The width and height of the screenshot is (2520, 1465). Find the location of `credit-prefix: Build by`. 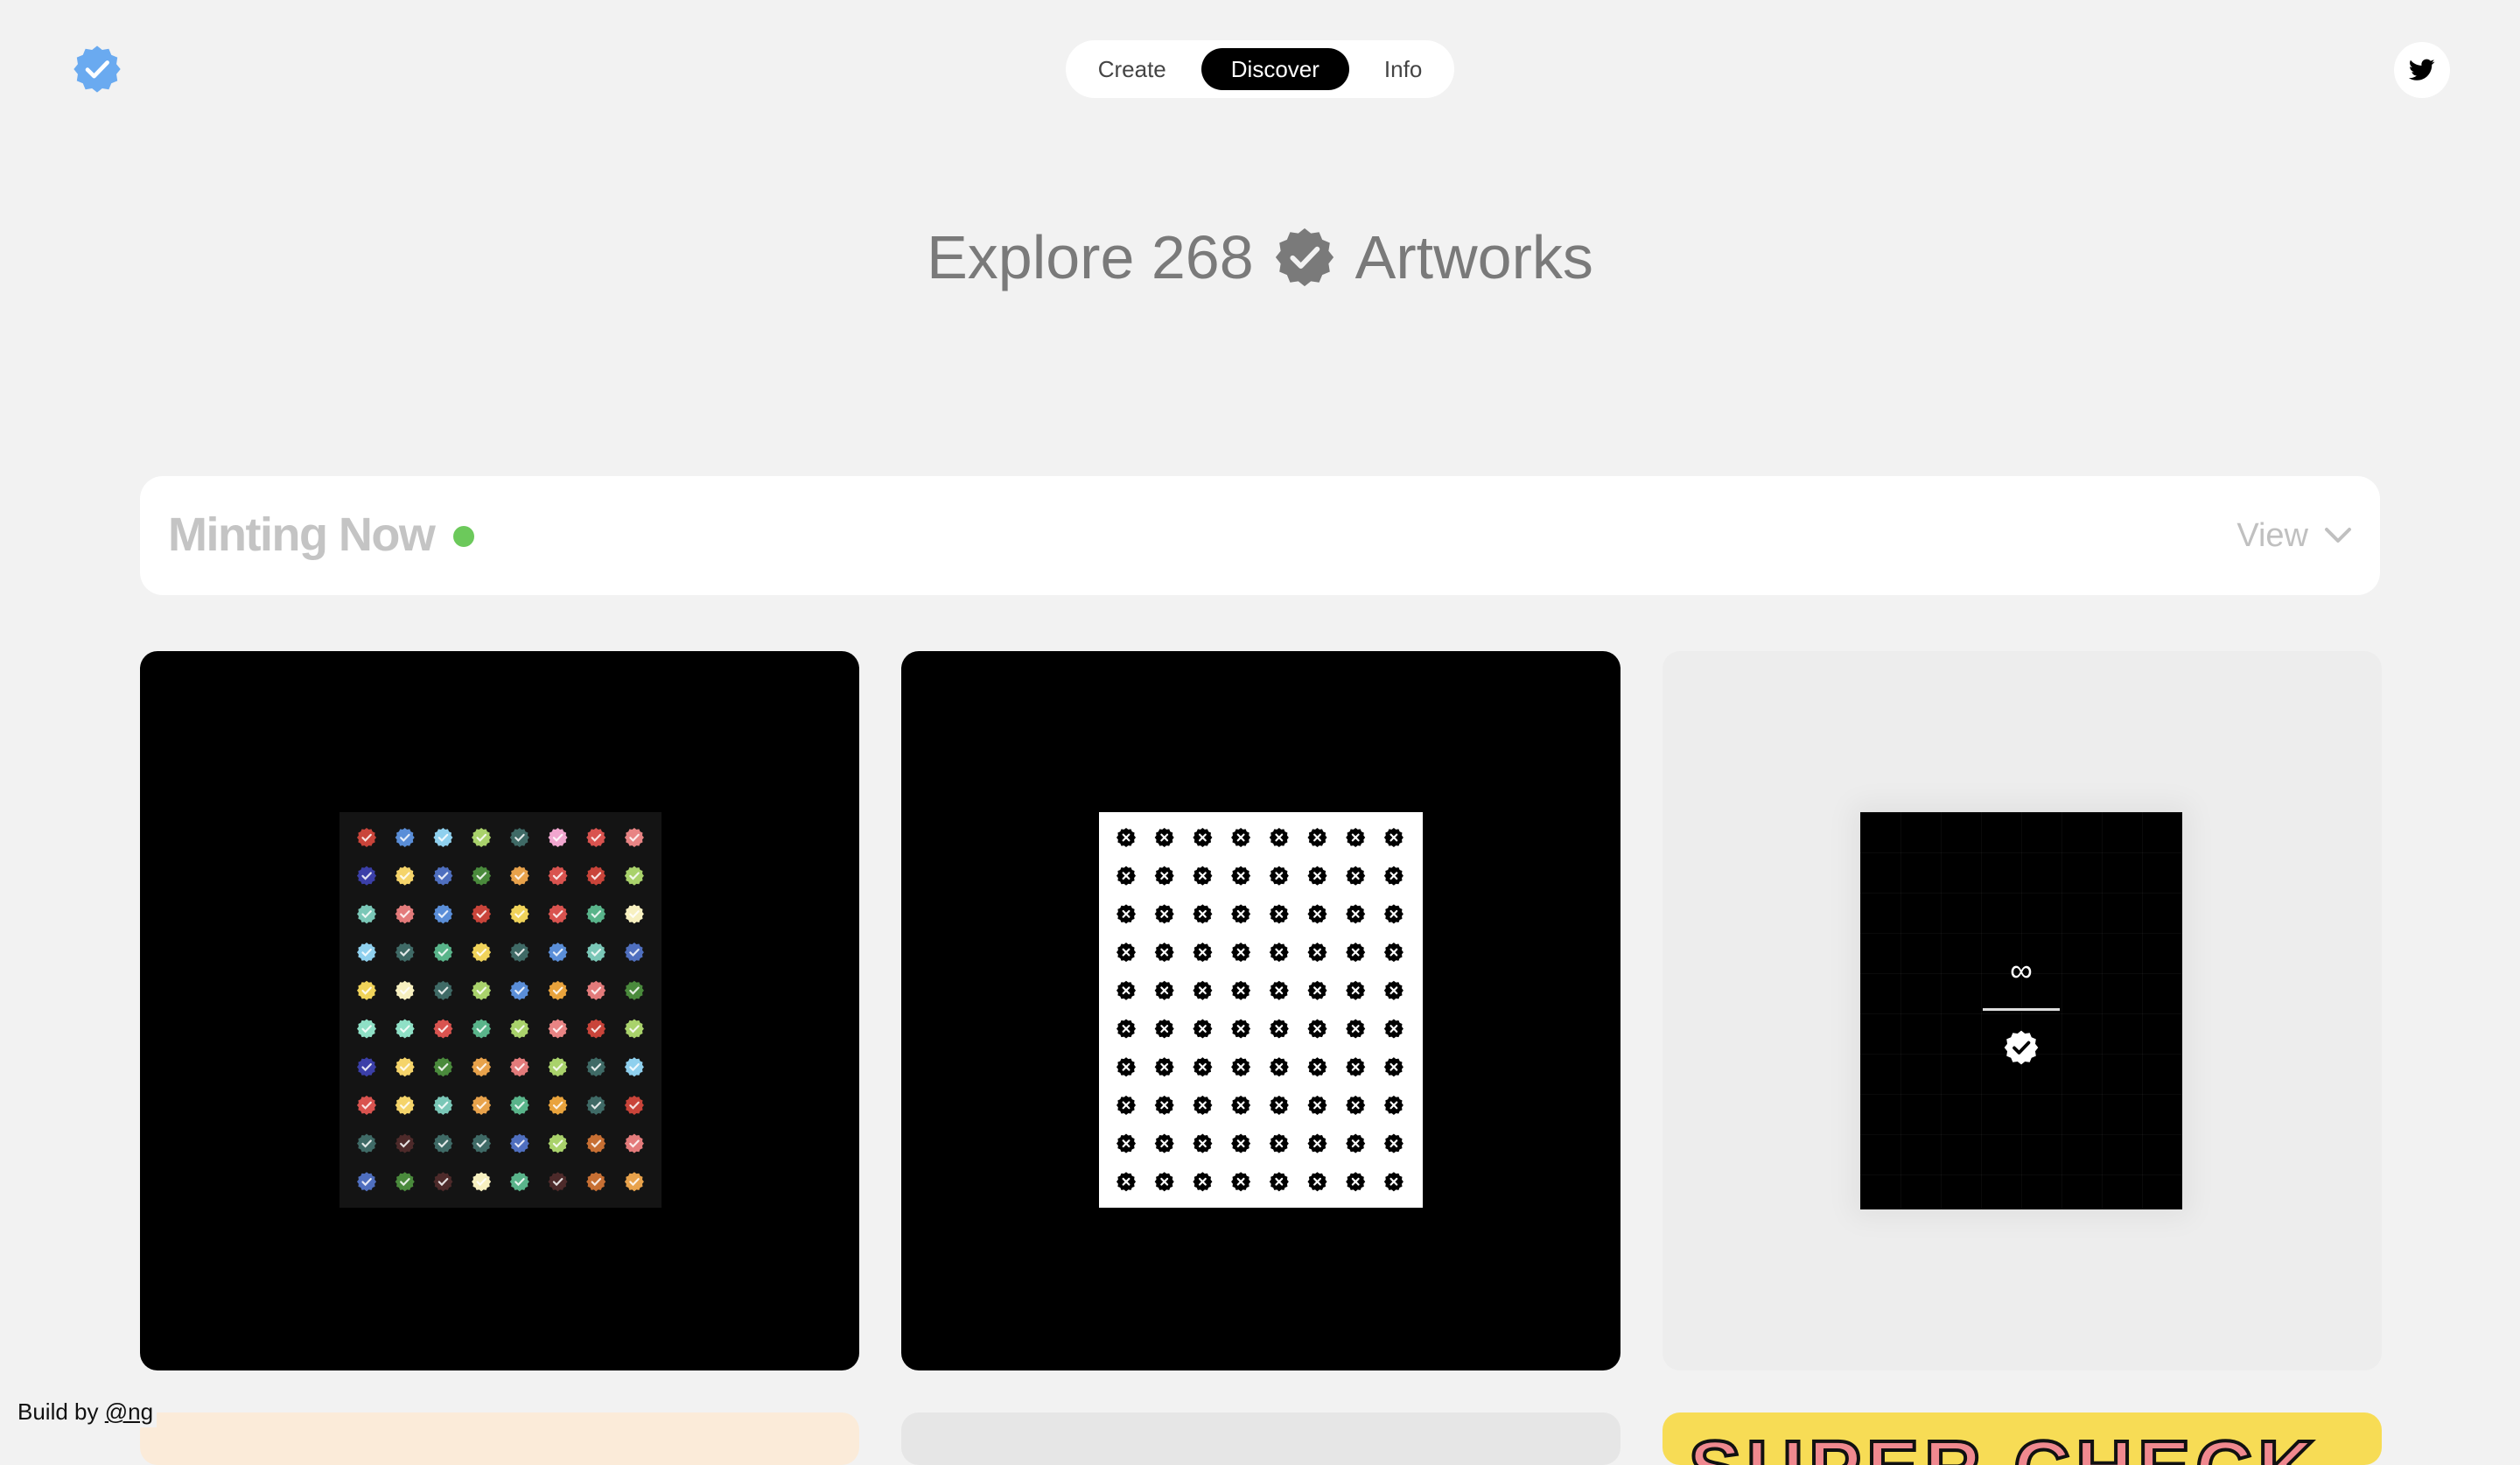

credit-prefix: Build by is located at coordinates (61, 1411).